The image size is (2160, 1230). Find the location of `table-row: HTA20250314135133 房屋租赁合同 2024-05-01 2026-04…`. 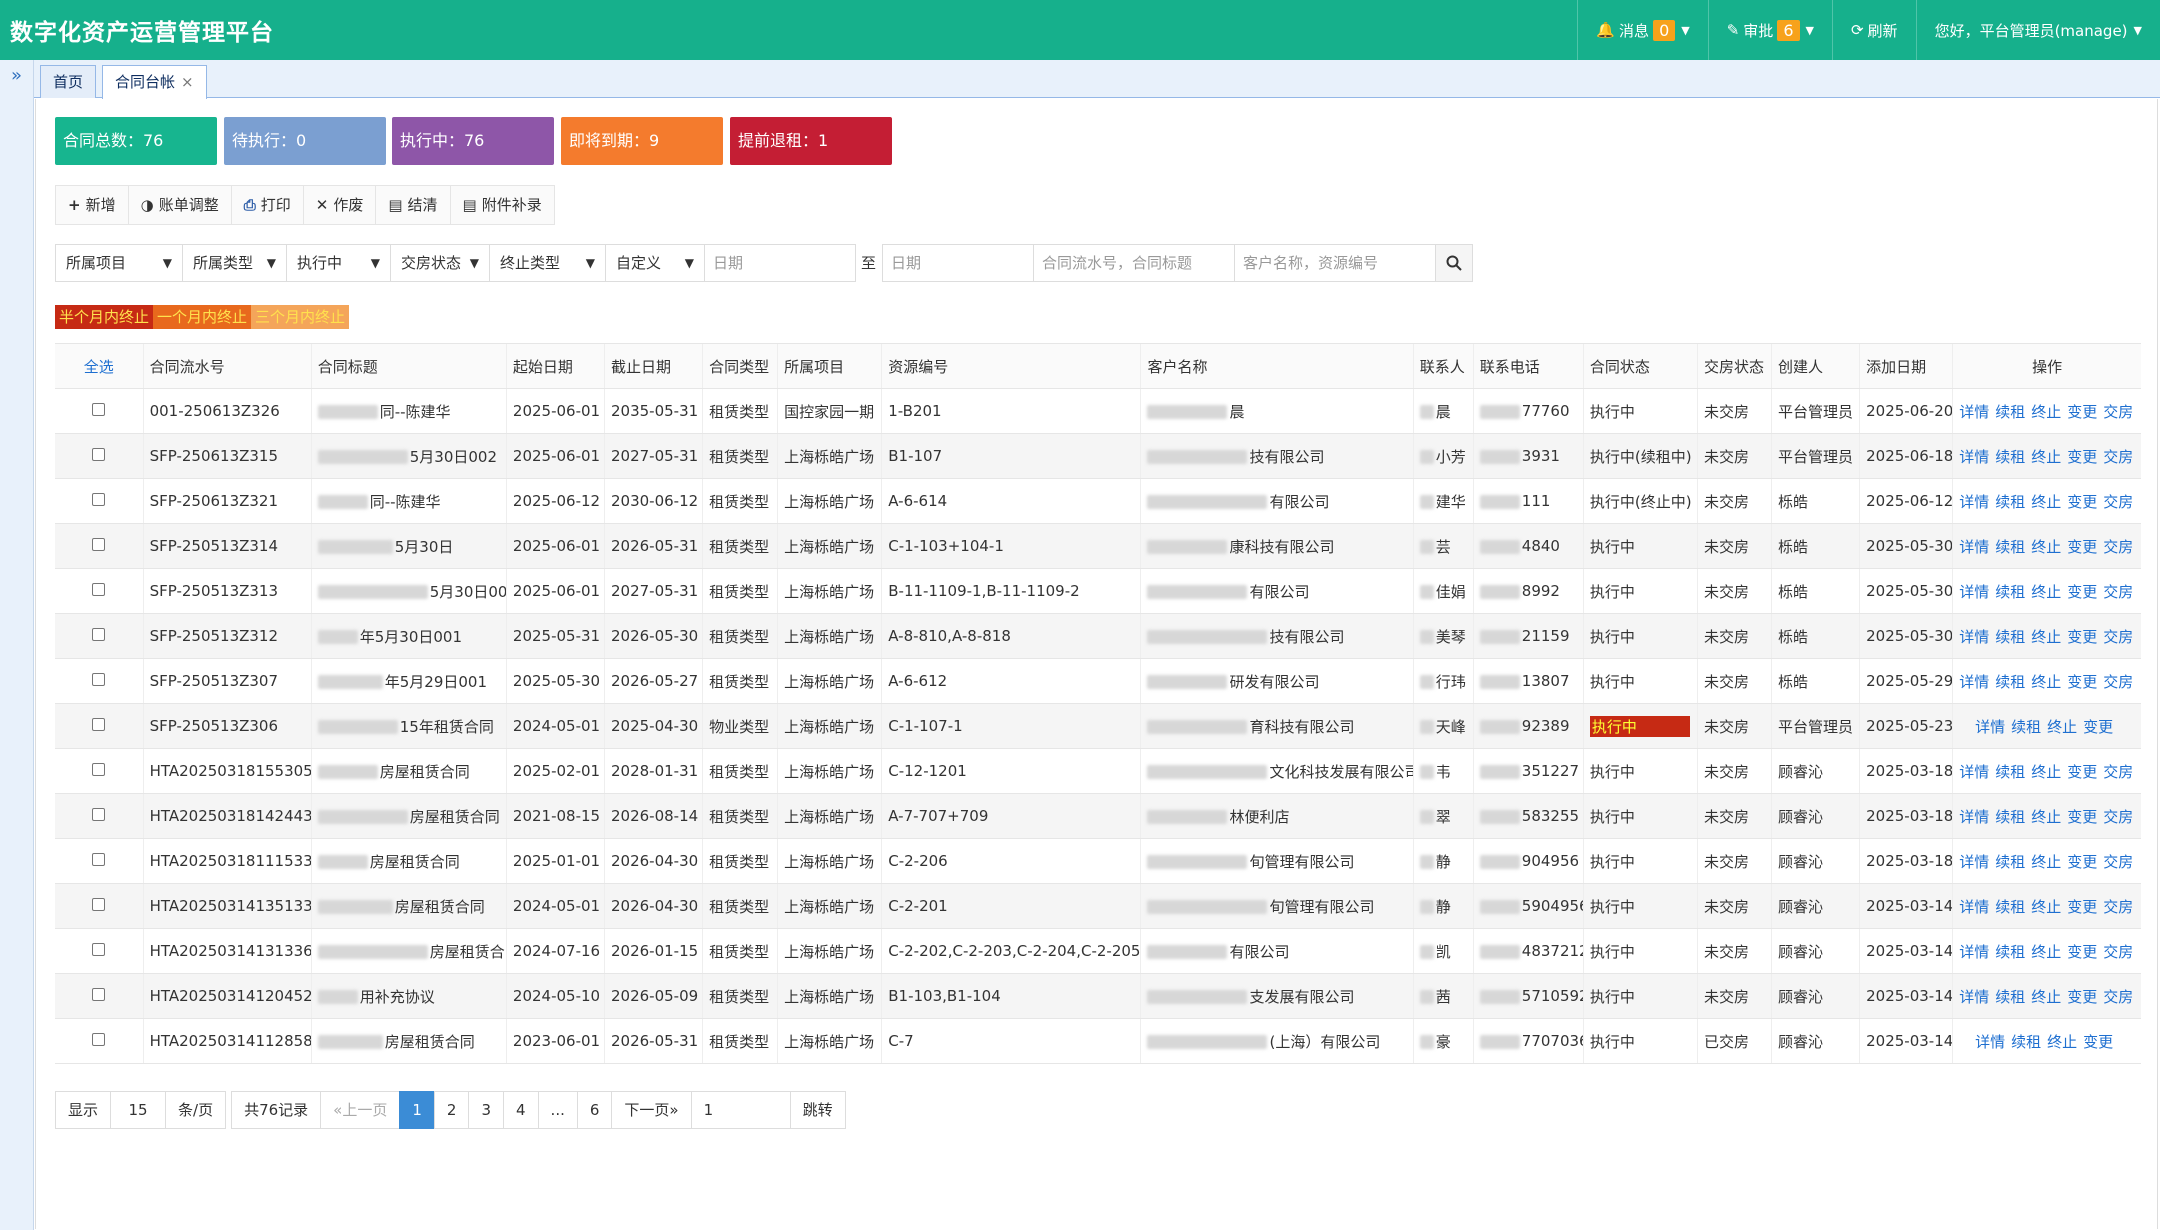

table-row: HTA20250314135133 房屋租赁合同 2024-05-01 2026-04… is located at coordinates (1098, 906).